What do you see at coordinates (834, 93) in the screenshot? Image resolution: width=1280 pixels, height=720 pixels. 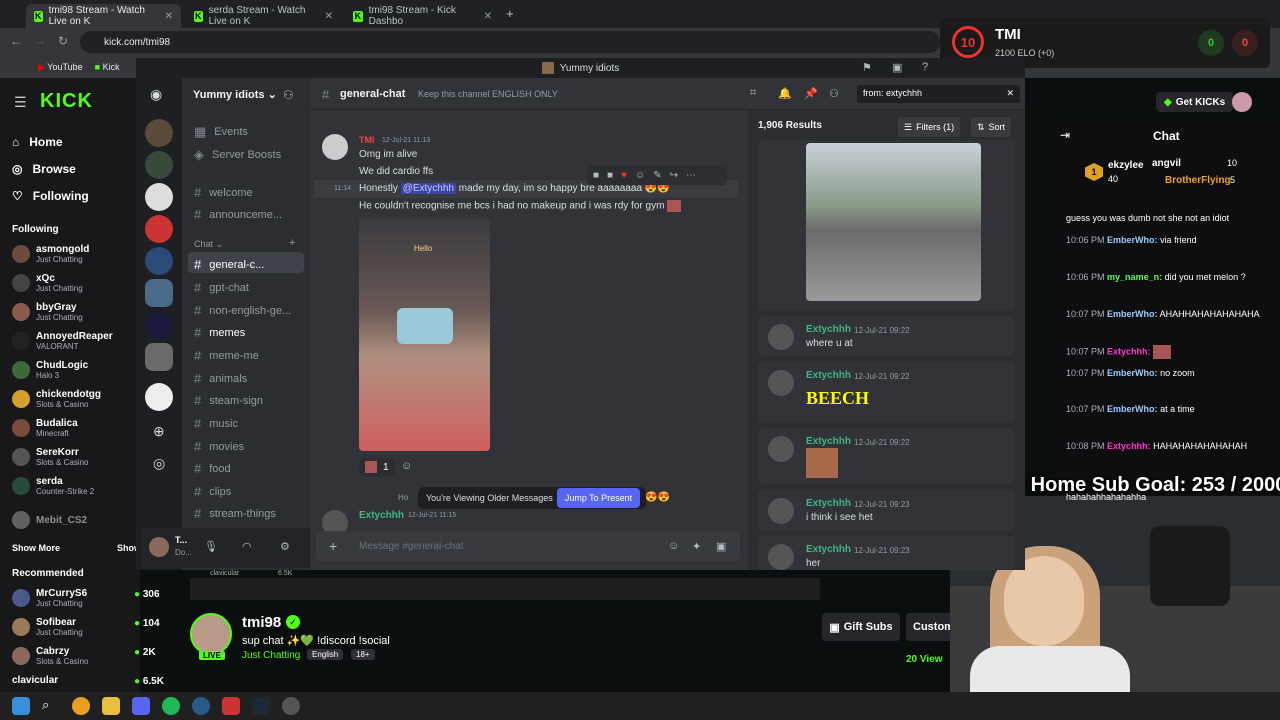 I see `members-icon: ⚇` at bounding box center [834, 93].